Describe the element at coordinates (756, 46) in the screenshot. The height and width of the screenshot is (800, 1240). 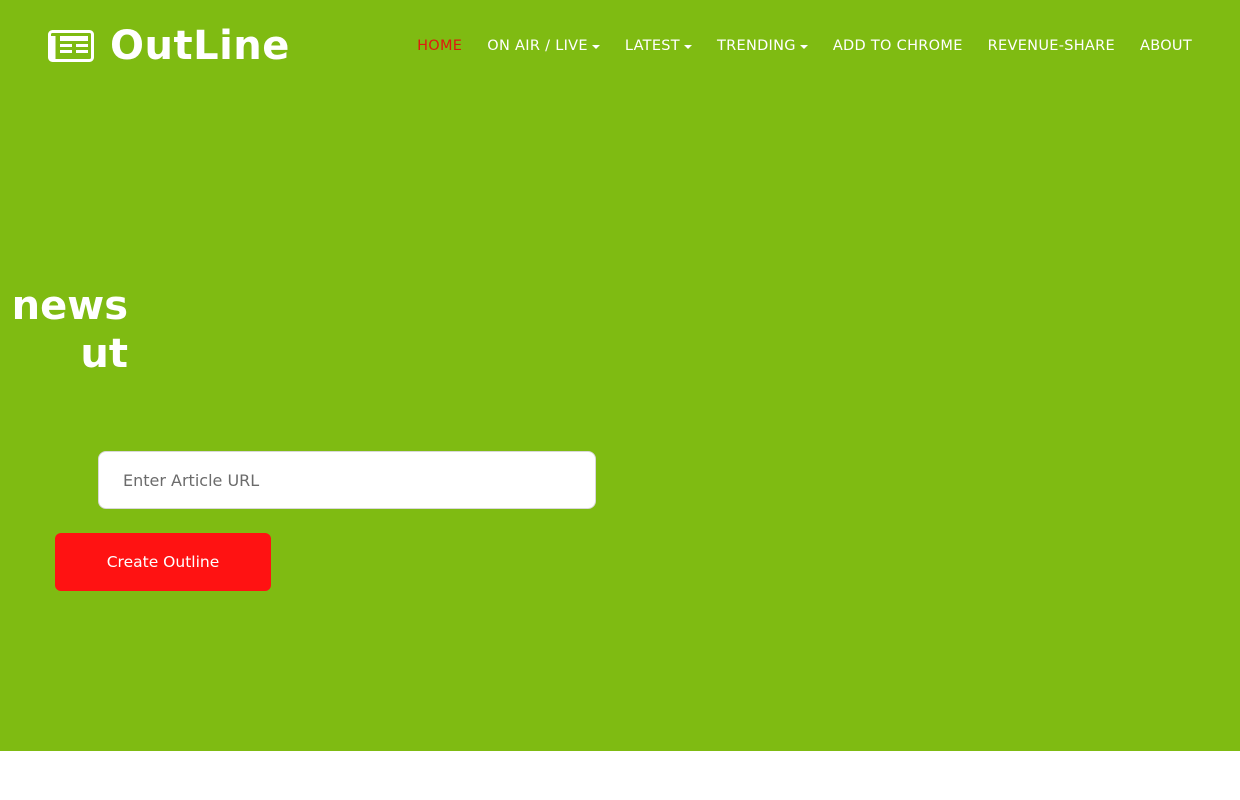
I see `nav-item-label: TRENDING` at that location.